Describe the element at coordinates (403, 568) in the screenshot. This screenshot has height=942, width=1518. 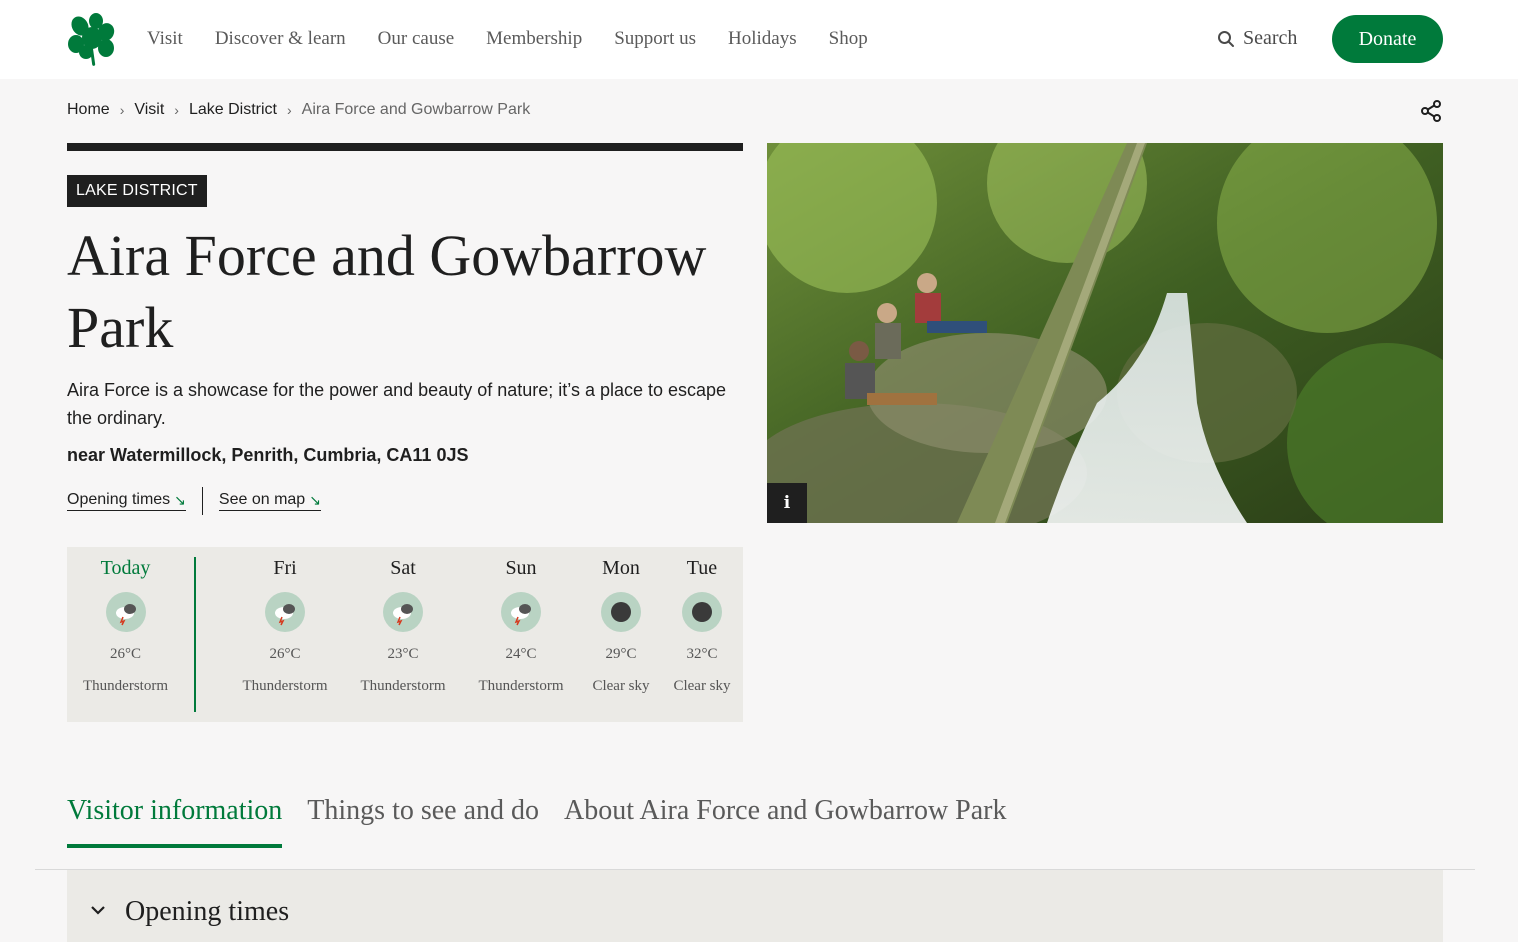
I see `weather-day-label: Sat` at that location.